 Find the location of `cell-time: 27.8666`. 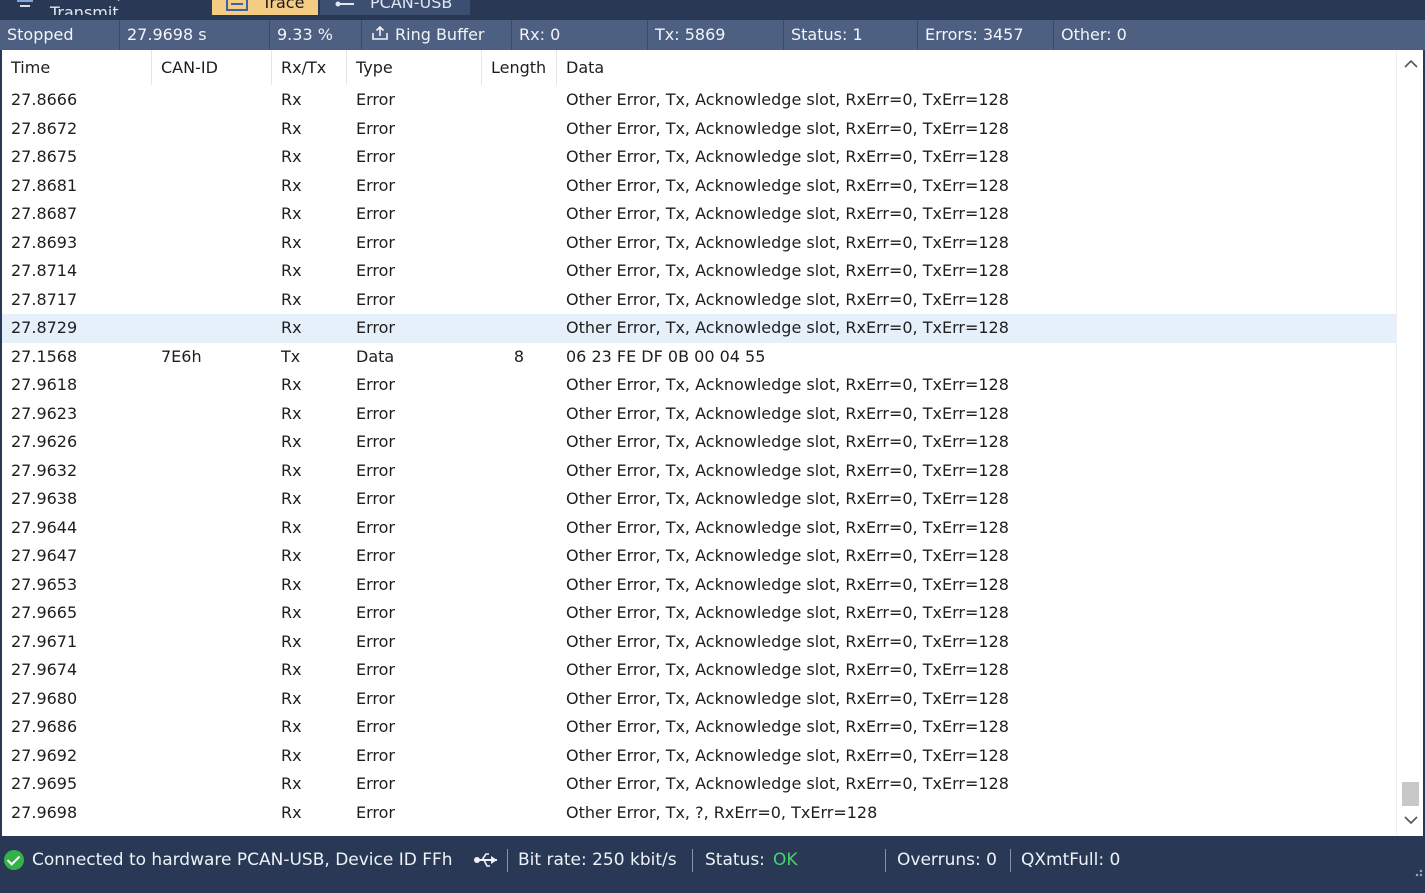

cell-time: 27.8666 is located at coordinates (44, 99).